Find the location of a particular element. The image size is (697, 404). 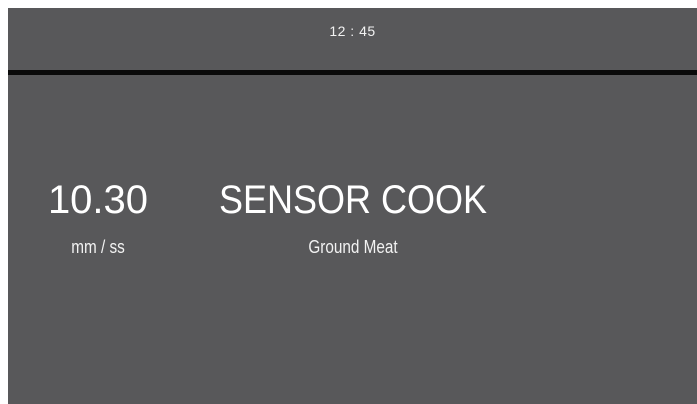

food-type-label: Ground Meat is located at coordinates (353, 247).